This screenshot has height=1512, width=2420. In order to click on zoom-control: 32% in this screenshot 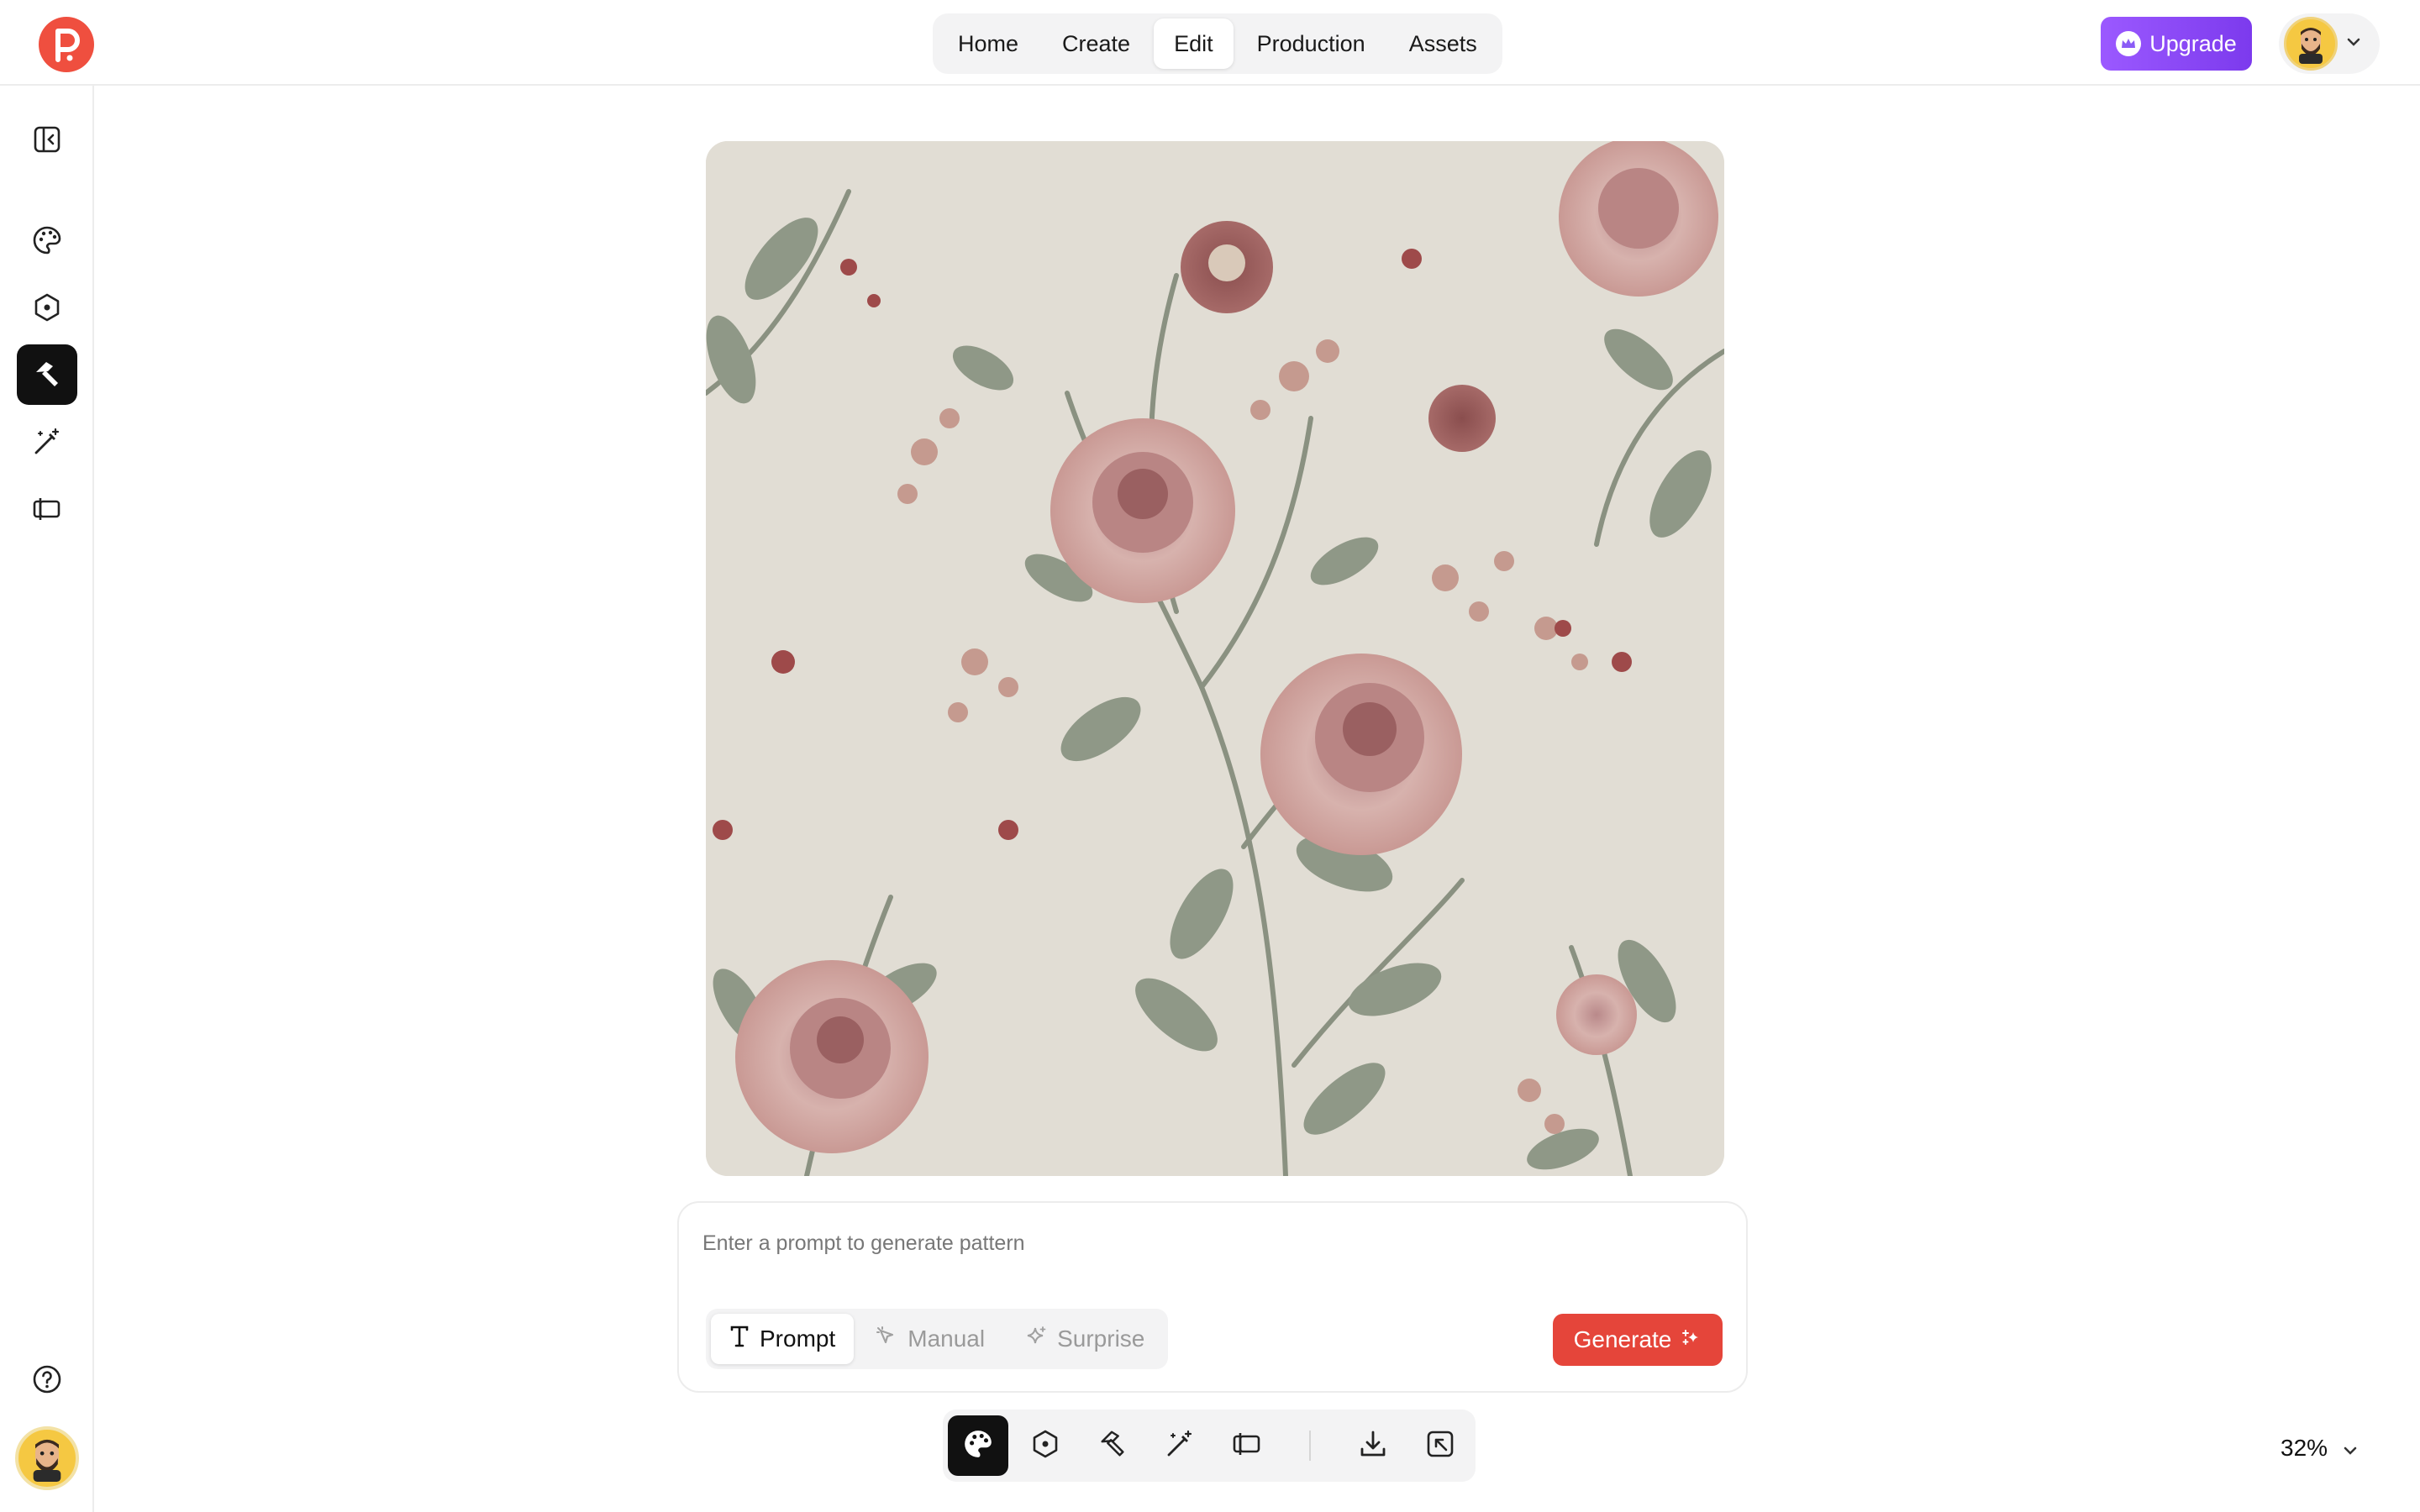, I will do `click(2320, 1448)`.